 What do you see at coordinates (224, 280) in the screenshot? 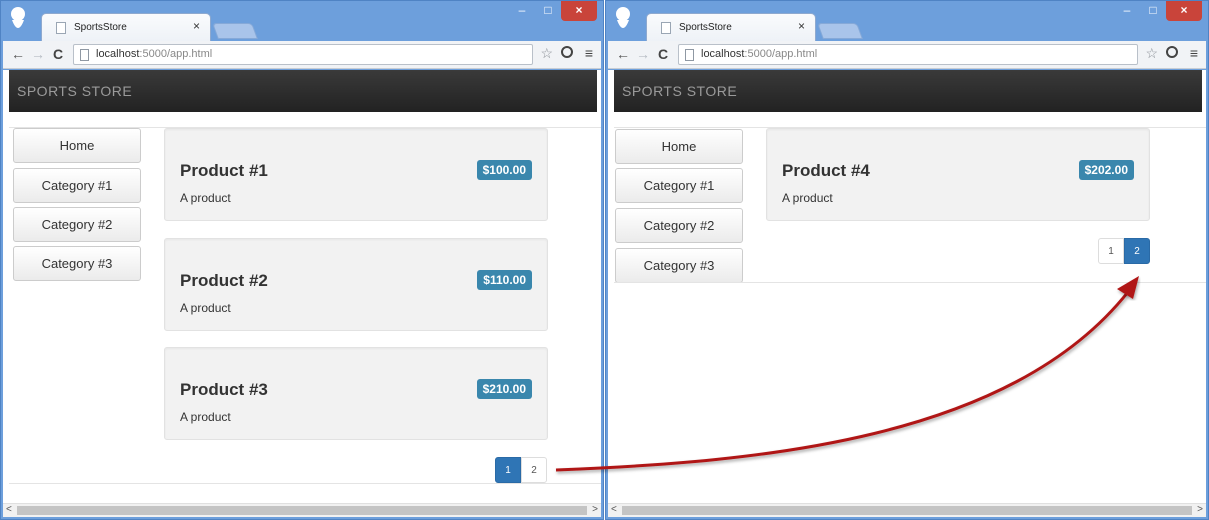
I see `product-name: Product #2` at bounding box center [224, 280].